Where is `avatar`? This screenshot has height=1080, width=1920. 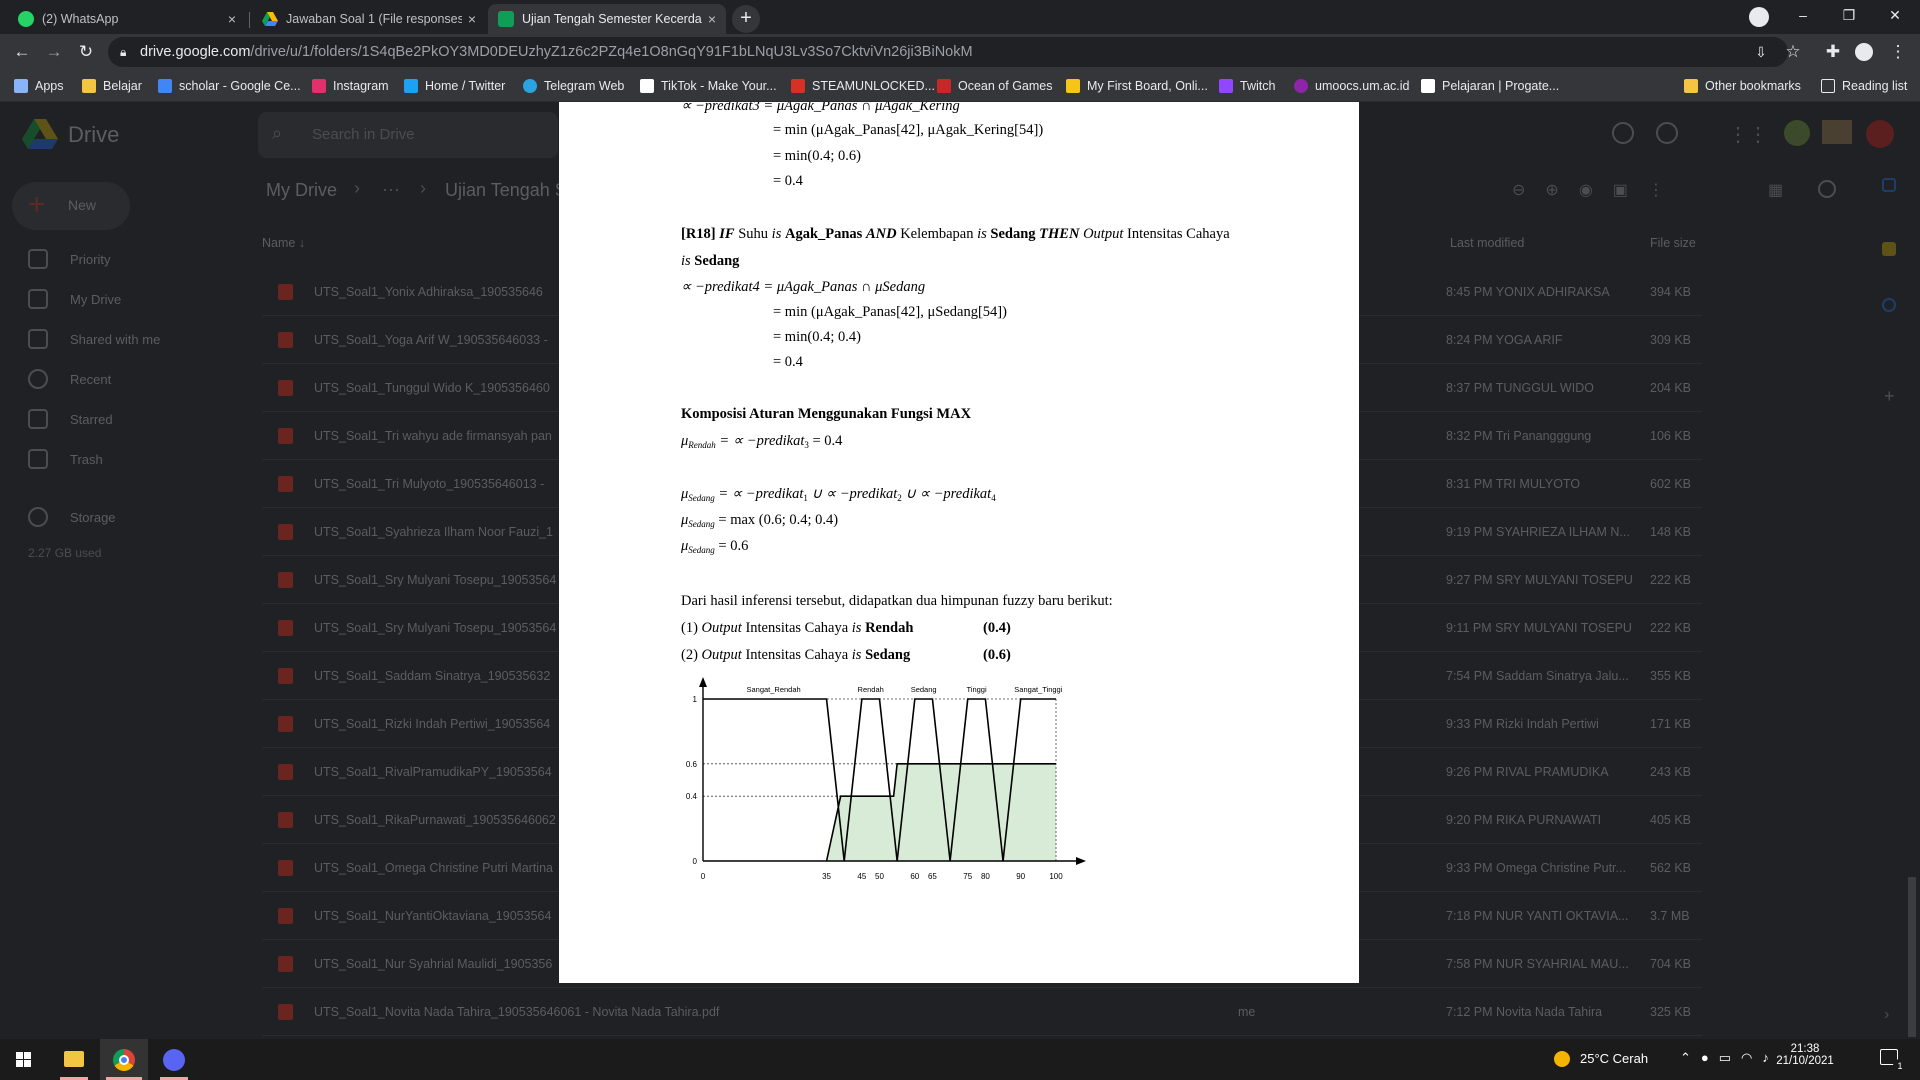 avatar is located at coordinates (1880, 134).